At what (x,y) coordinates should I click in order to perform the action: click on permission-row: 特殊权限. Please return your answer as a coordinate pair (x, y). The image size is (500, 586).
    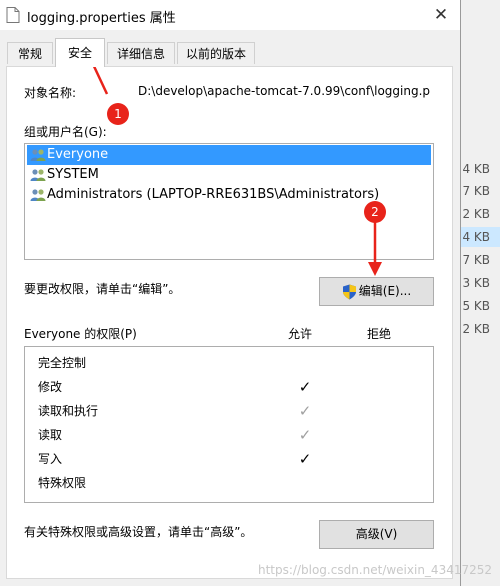
    Looking at the image, I should click on (229, 483).